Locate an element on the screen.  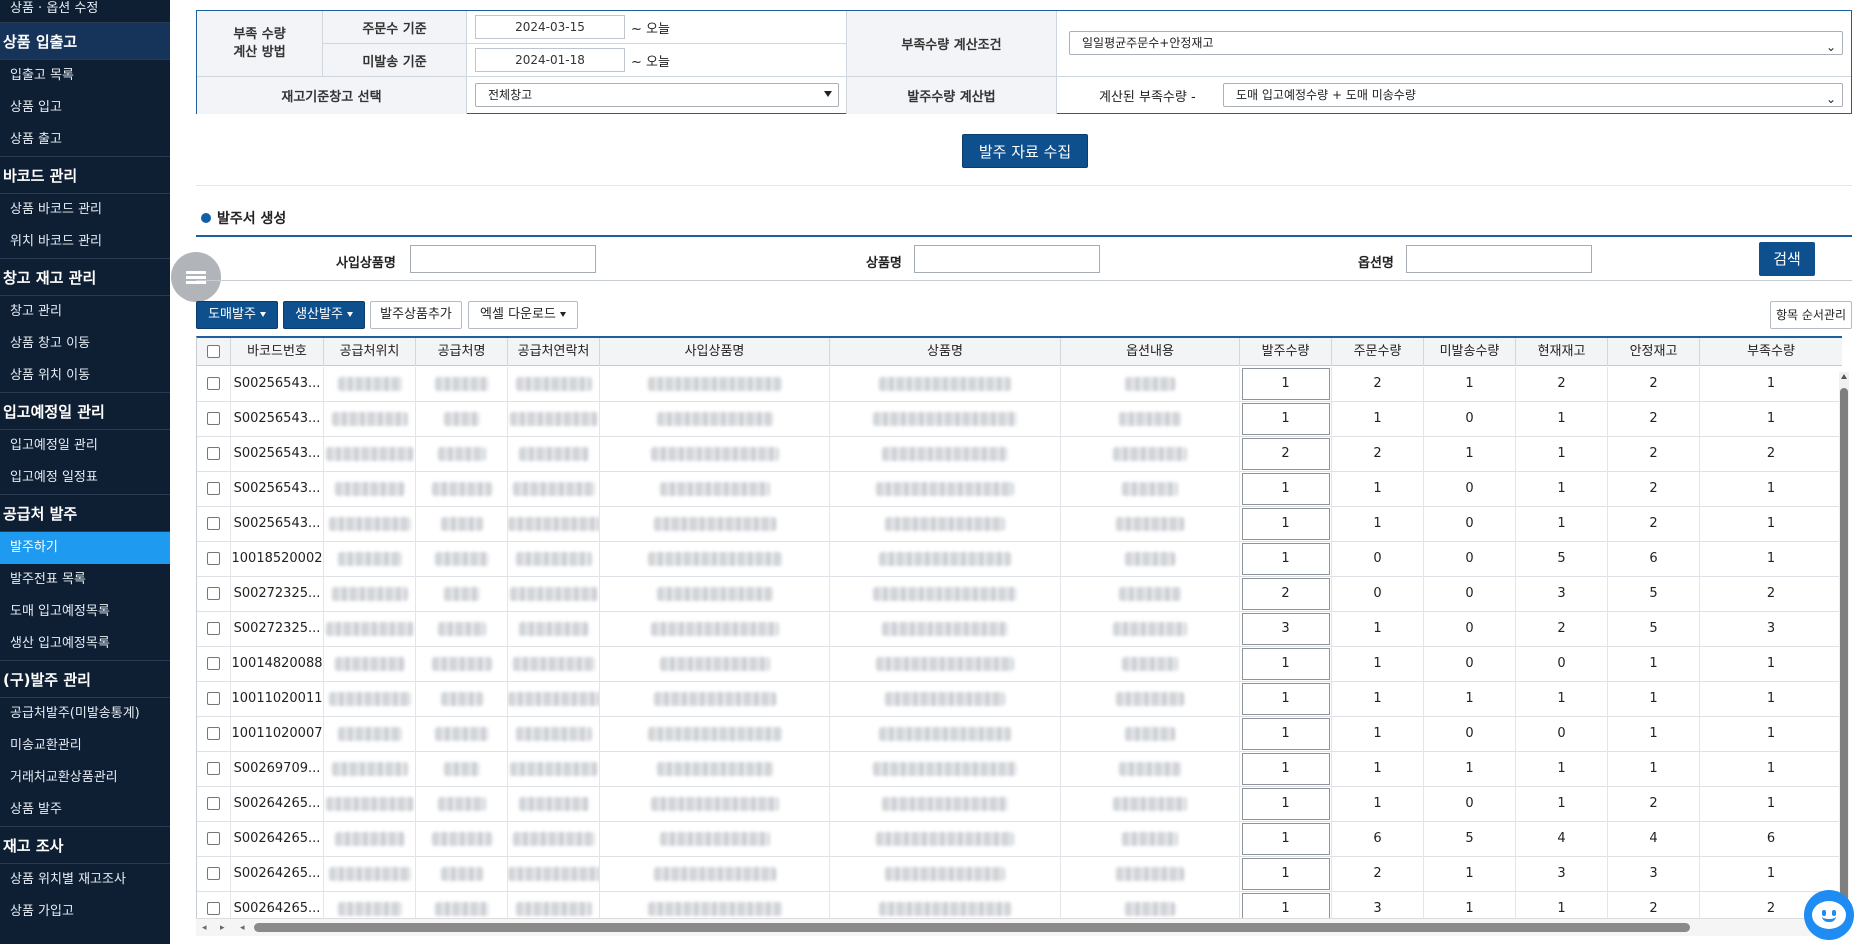
table-row: 100148200881100110 is located at coordinates (1019, 664).